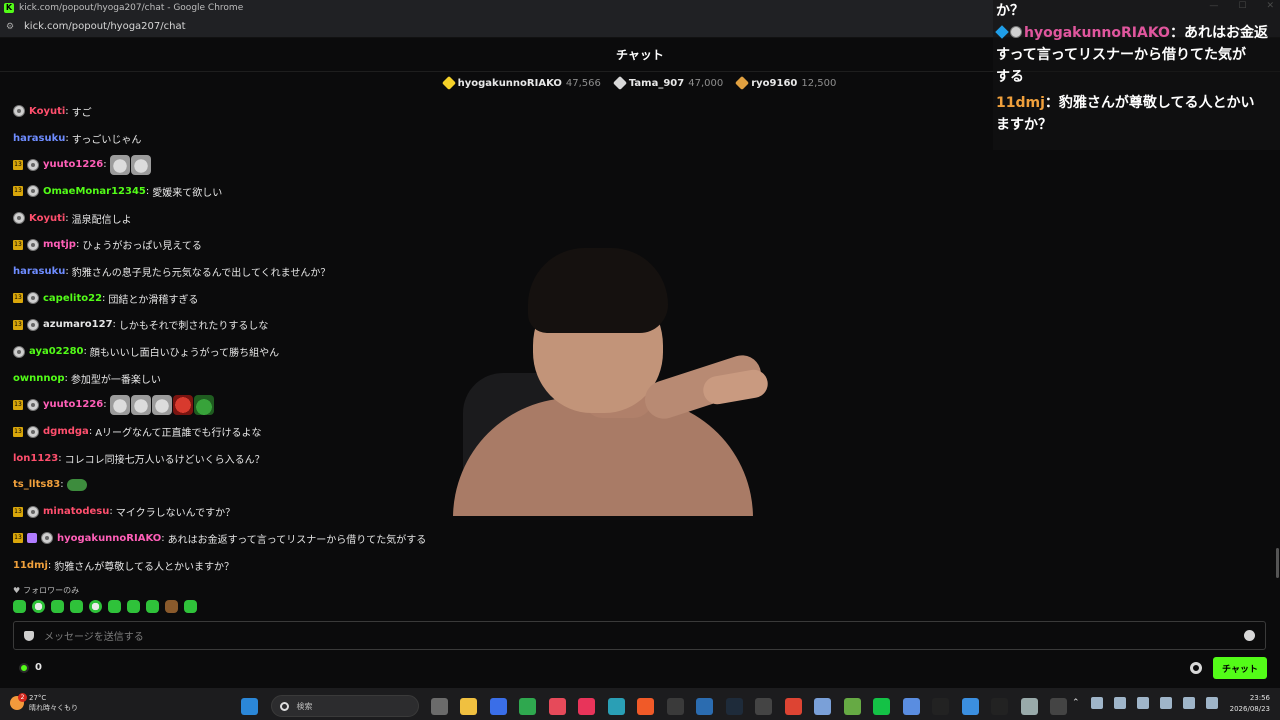 This screenshot has width=1280, height=720. Describe the element at coordinates (203, 404) in the screenshot. I see `frog-emote-icon` at that location.